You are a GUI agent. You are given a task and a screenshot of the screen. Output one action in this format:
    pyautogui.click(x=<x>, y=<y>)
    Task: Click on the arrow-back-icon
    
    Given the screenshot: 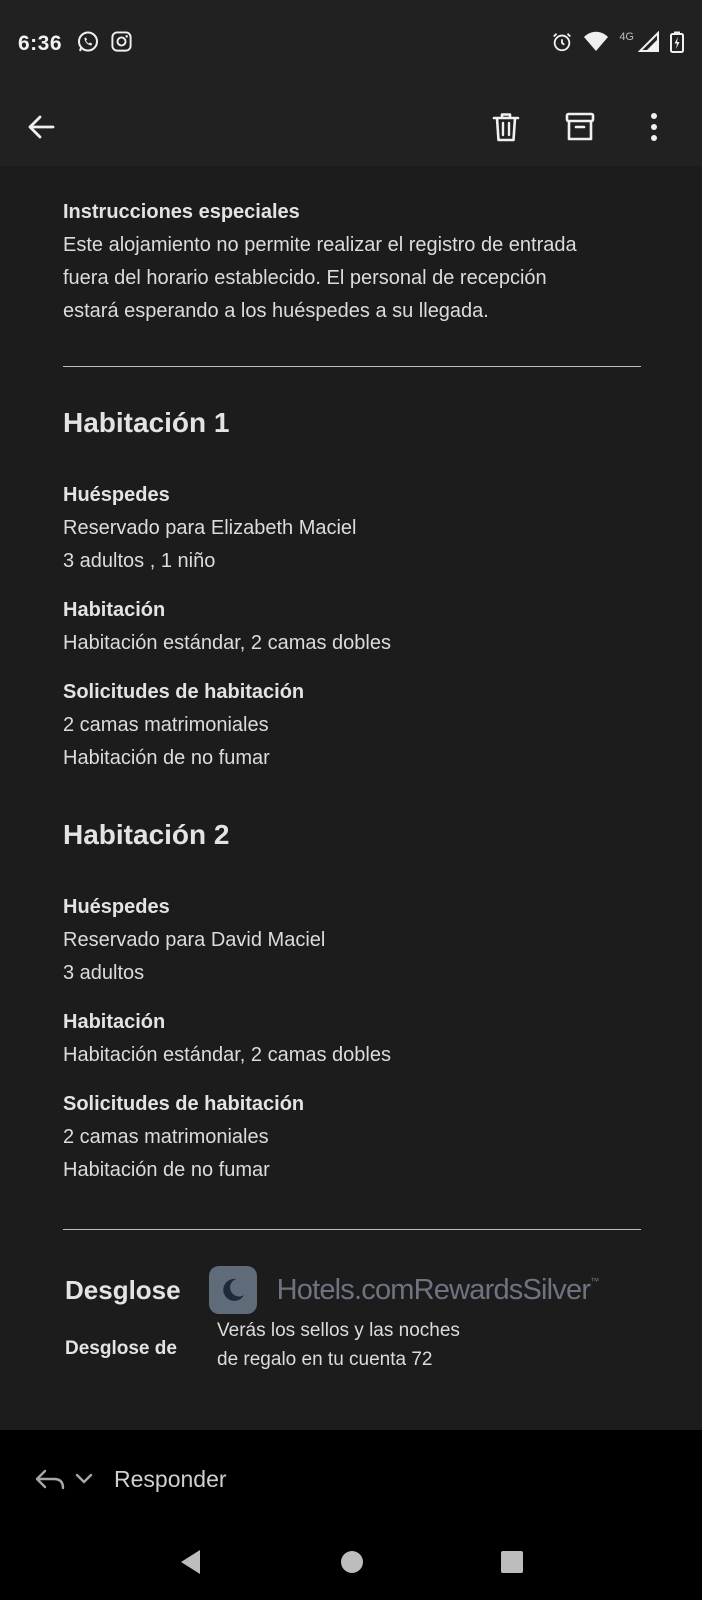 What is the action you would take?
    pyautogui.click(x=41, y=127)
    